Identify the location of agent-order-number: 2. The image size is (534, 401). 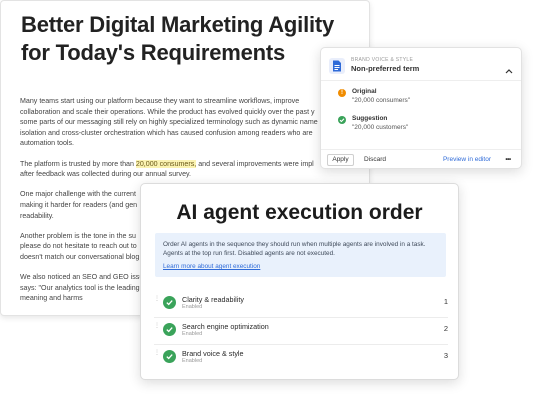
(445, 328).